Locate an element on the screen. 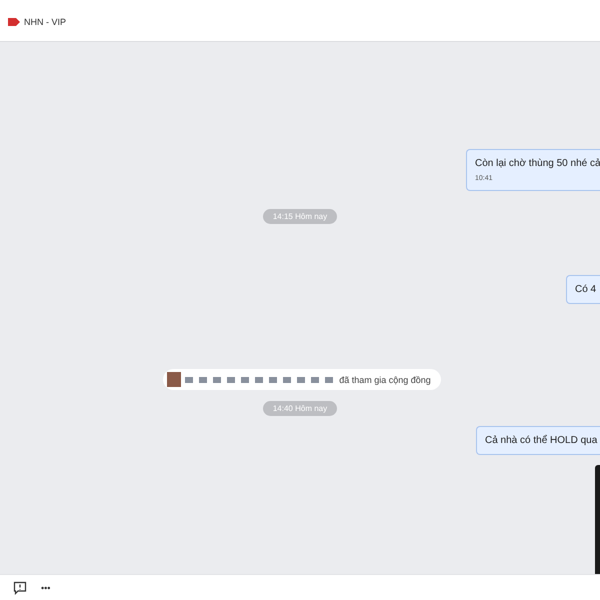  message-text: Cả nhà có thể HOLD qua is located at coordinates (541, 440).